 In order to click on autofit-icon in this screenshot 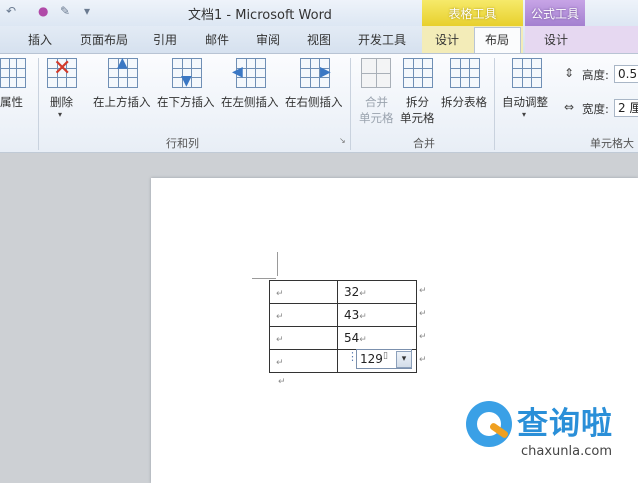, I will do `click(527, 73)`.